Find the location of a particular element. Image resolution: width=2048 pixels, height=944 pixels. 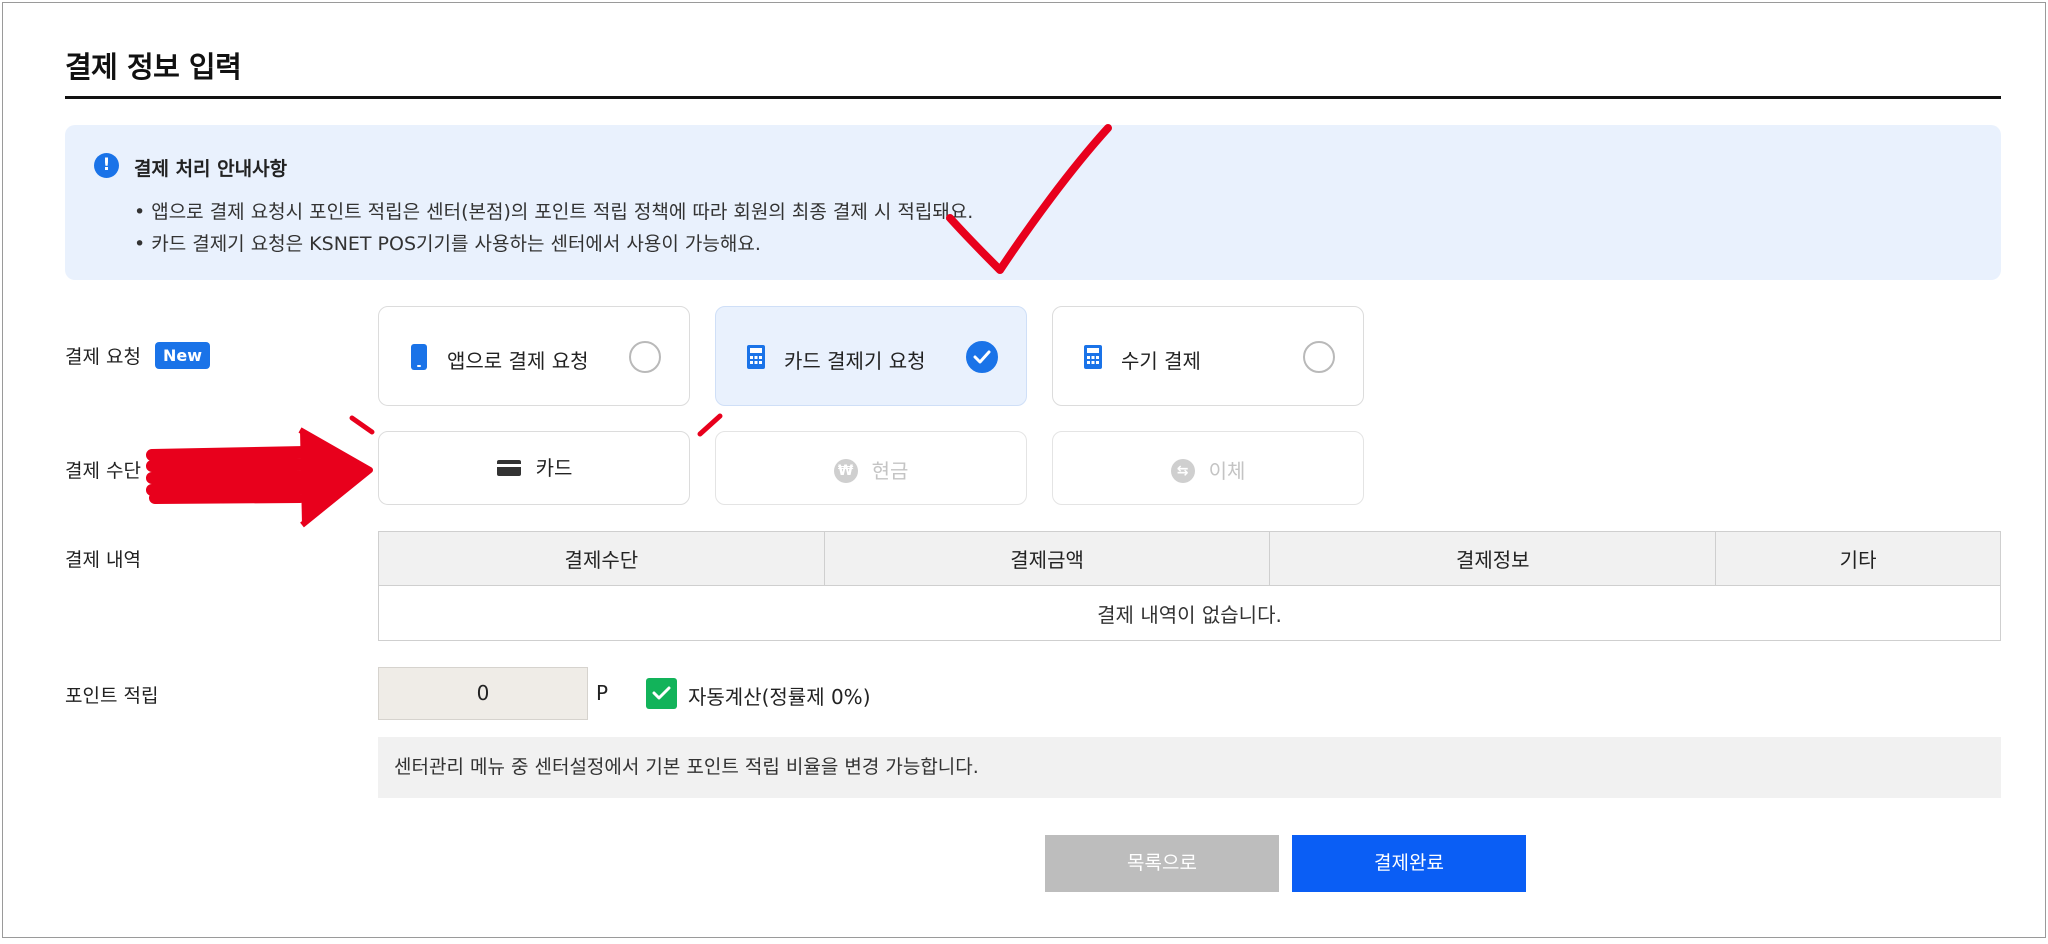

point-input: 0 is located at coordinates (483, 693).